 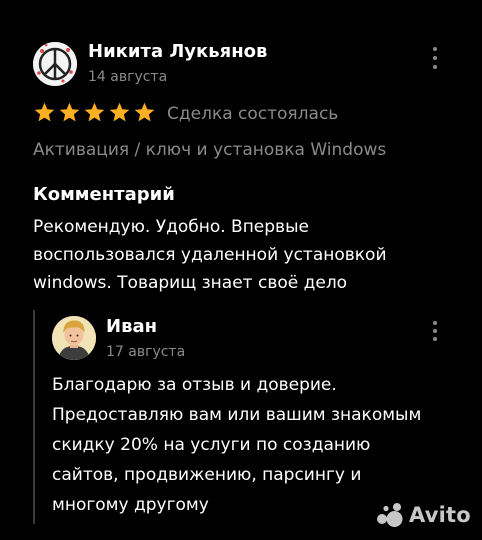 I want to click on reviewer-avatar-image, so click(x=55, y=64).